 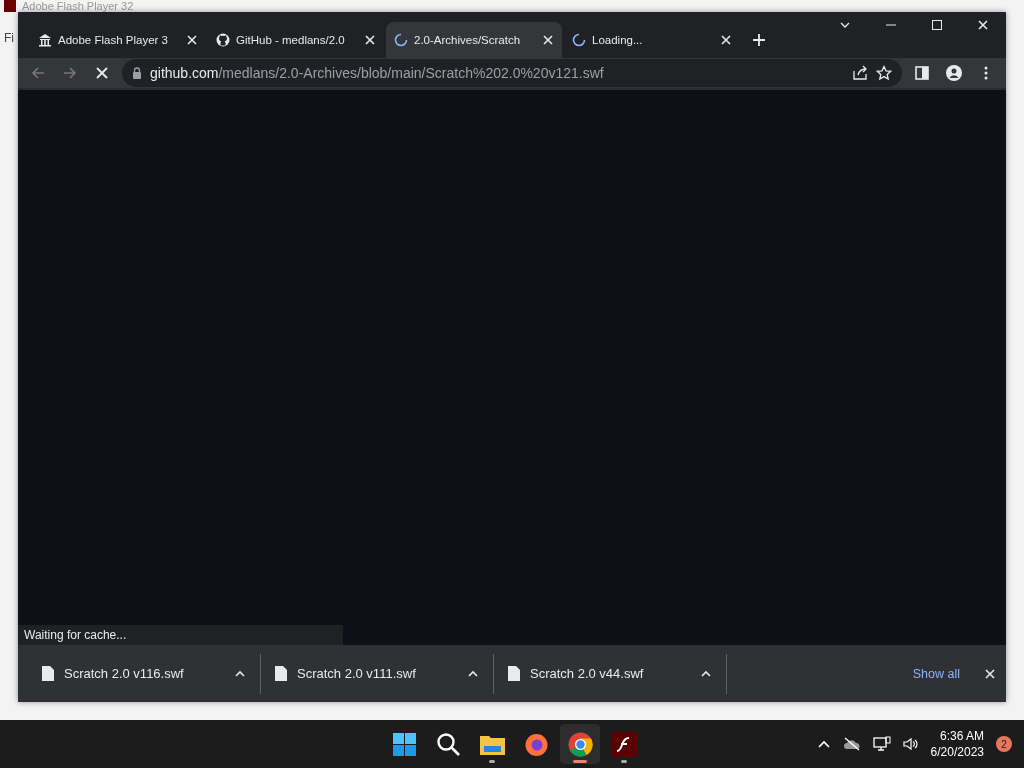 What do you see at coordinates (954, 73) in the screenshot?
I see `profile-icon` at bounding box center [954, 73].